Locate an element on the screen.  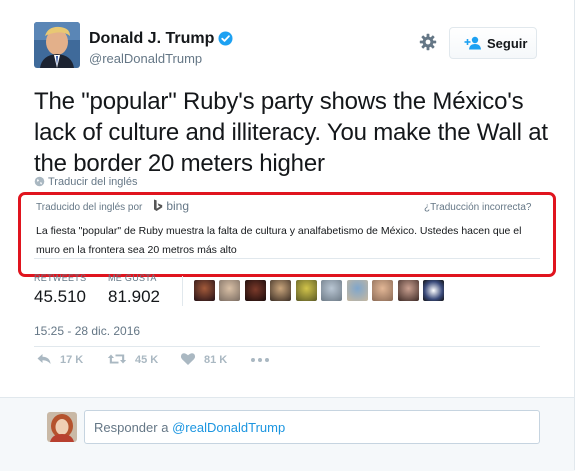
translate-link-label: Traducir del inglés is located at coordinates (93, 182).